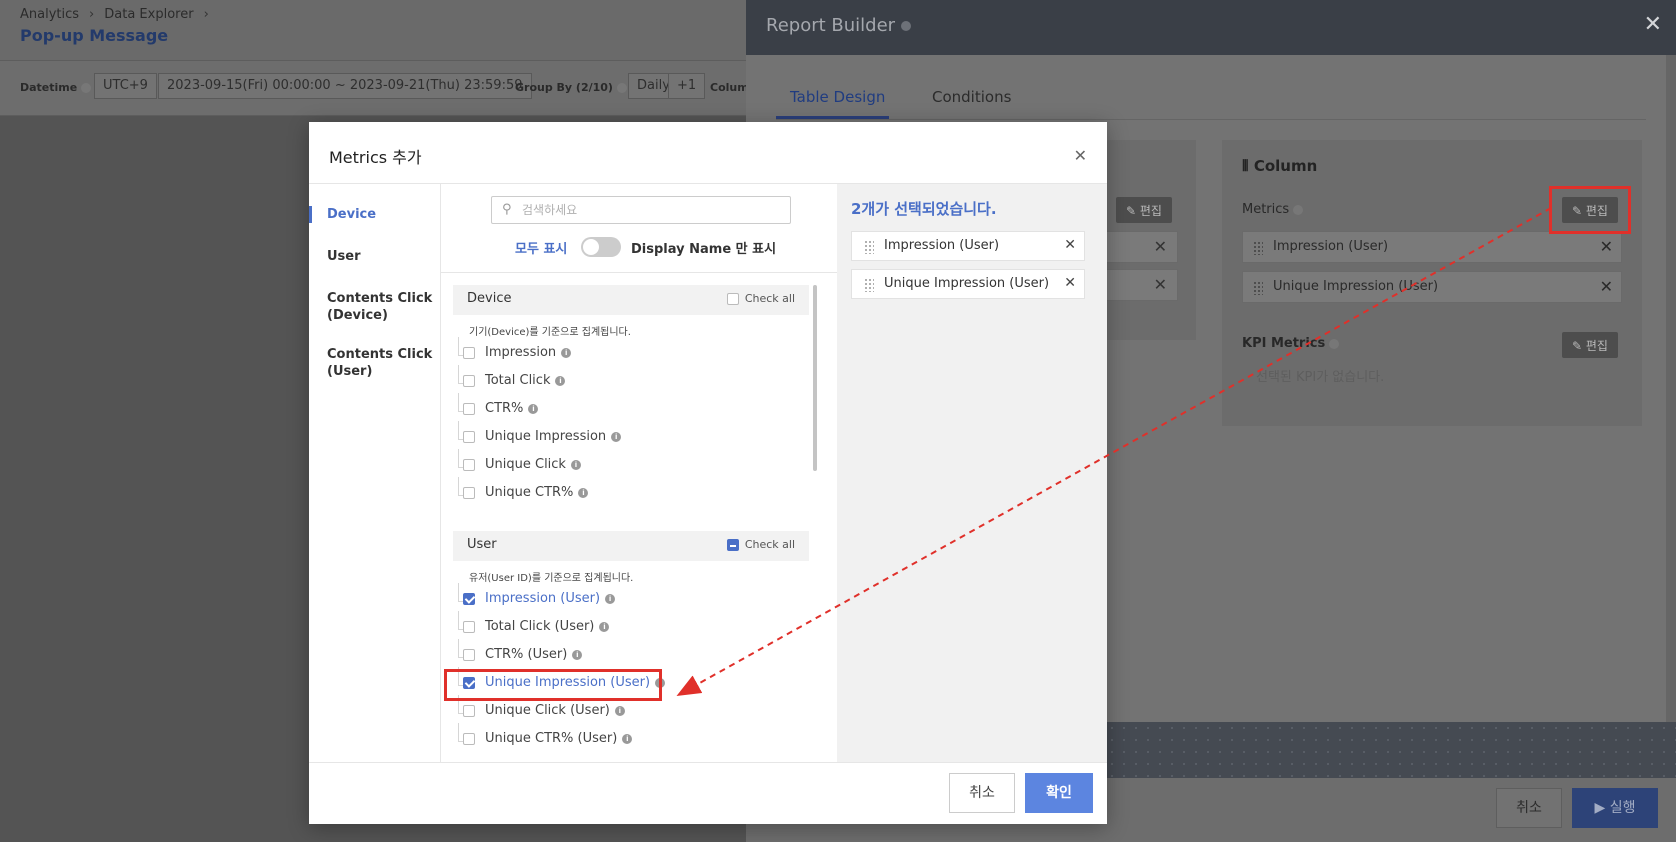 The width and height of the screenshot is (1676, 842). What do you see at coordinates (971, 97) in the screenshot?
I see `tab-conditions: Conditions` at bounding box center [971, 97].